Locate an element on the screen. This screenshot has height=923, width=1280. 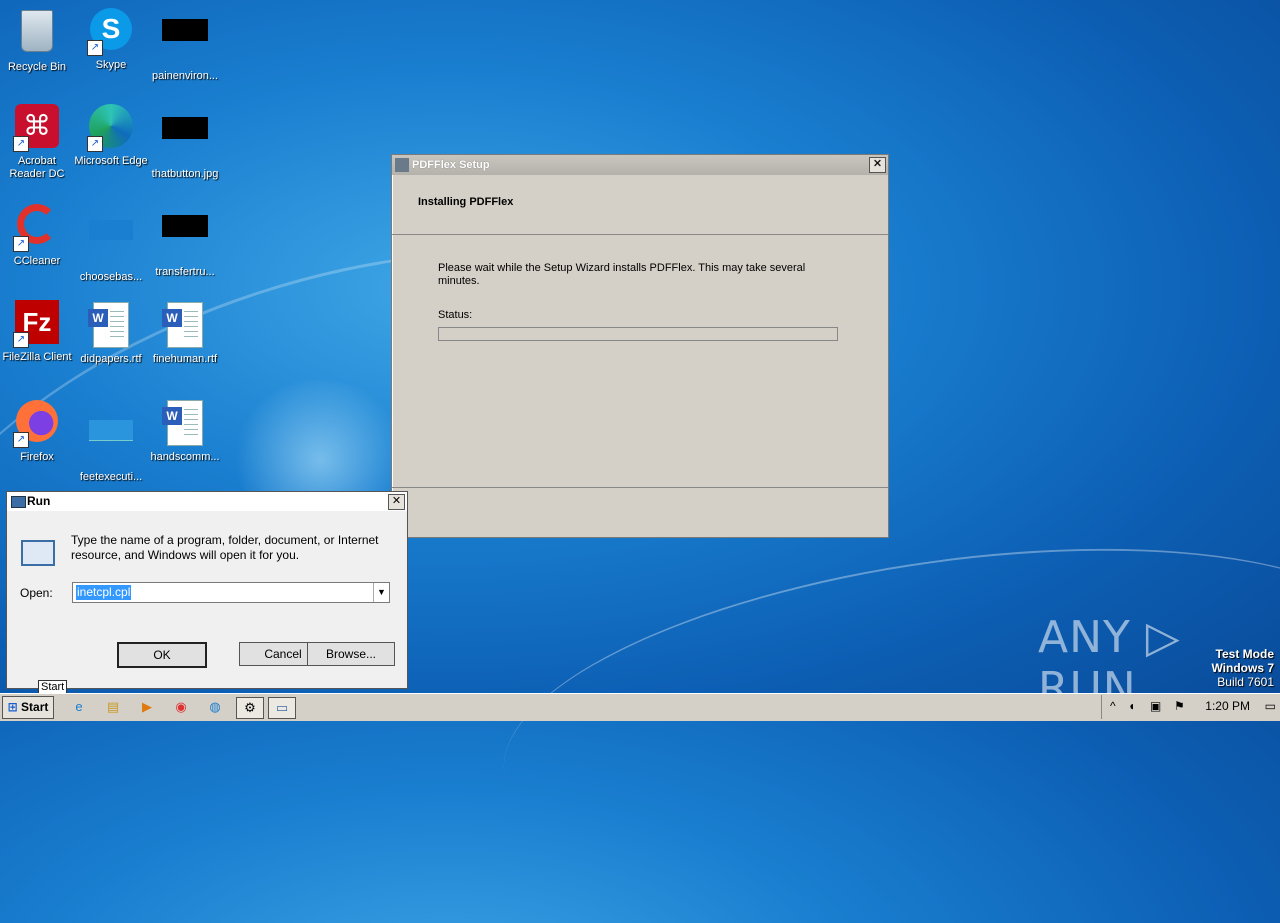
setup-titlebar: PDFFlex Setup ✕ is located at coordinates (640, 165).